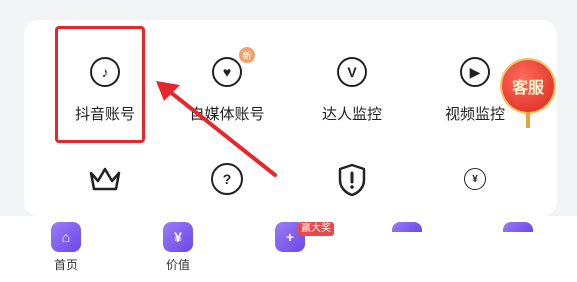 This screenshot has height=282, width=577. Describe the element at coordinates (100, 84) in the screenshot. I see `highlight-box` at that location.